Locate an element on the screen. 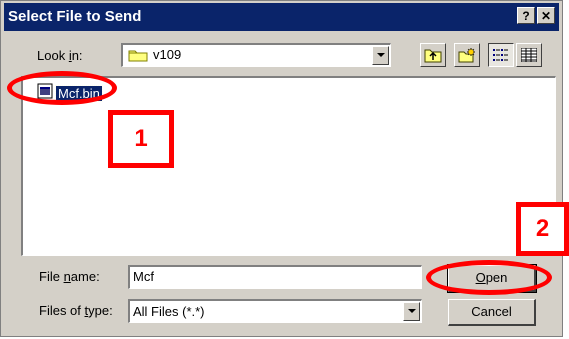 The image size is (569, 339). file-name-label: File name: is located at coordinates (69, 276).